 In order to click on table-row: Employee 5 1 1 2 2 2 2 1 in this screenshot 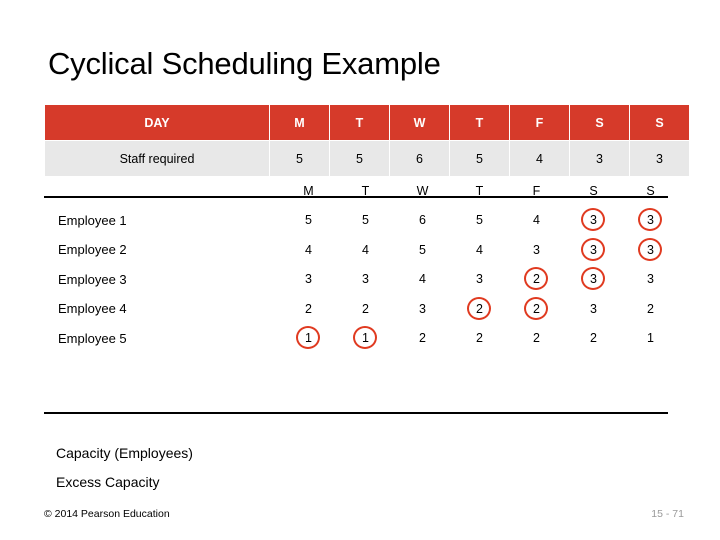, I will do `click(361, 339)`.